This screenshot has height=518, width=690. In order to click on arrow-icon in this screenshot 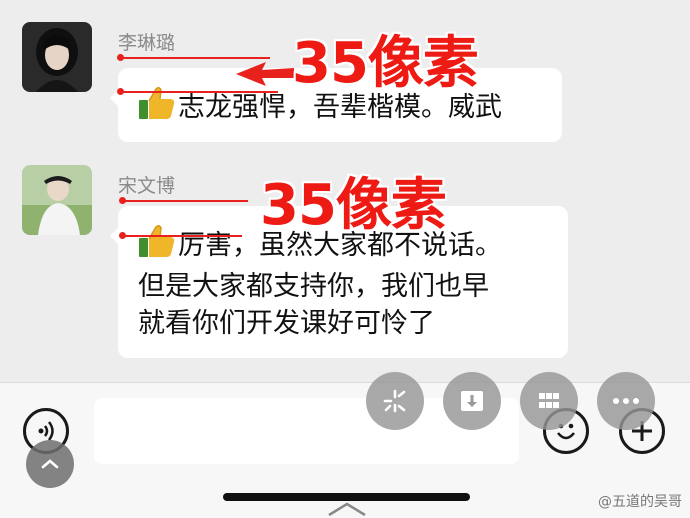, I will do `click(265, 74)`.